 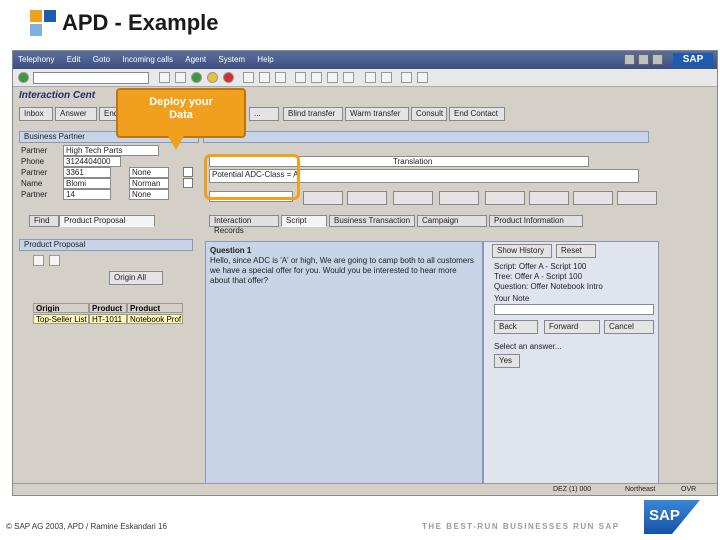 What do you see at coordinates (111, 150) in the screenshot?
I see `bp-field-1: High Tech Parts` at bounding box center [111, 150].